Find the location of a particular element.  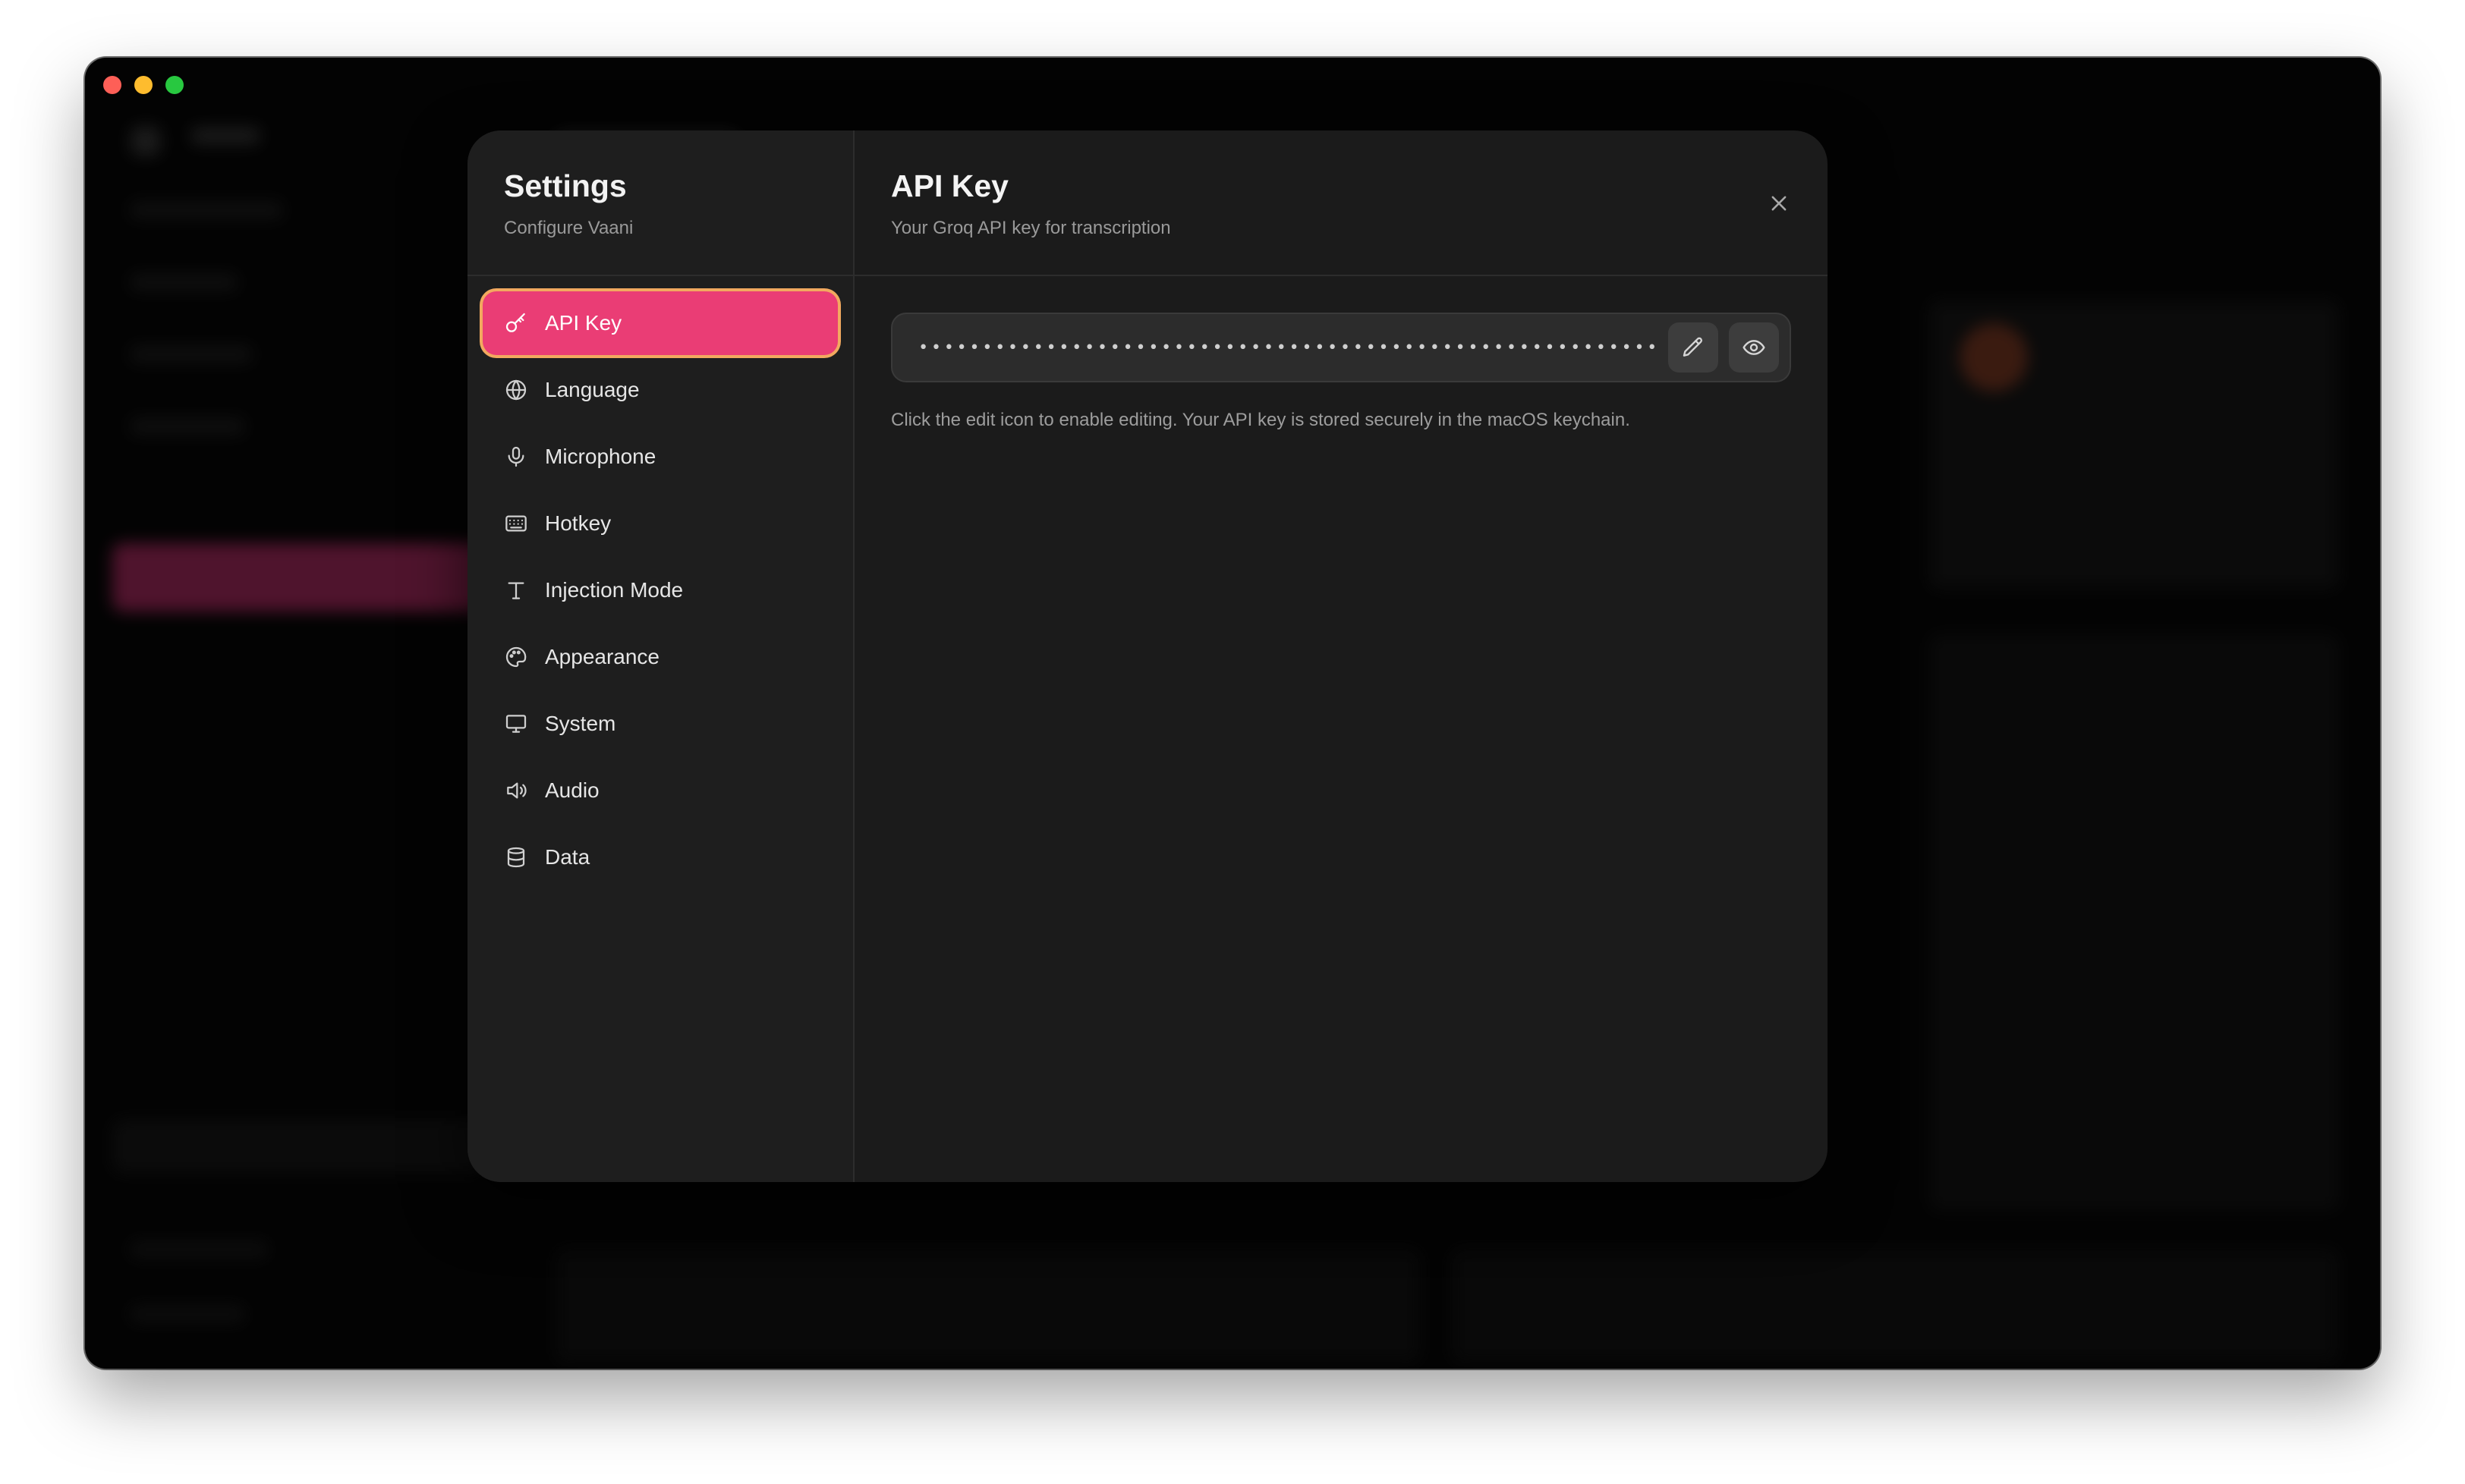

nav-item-label: System is located at coordinates (580, 723).